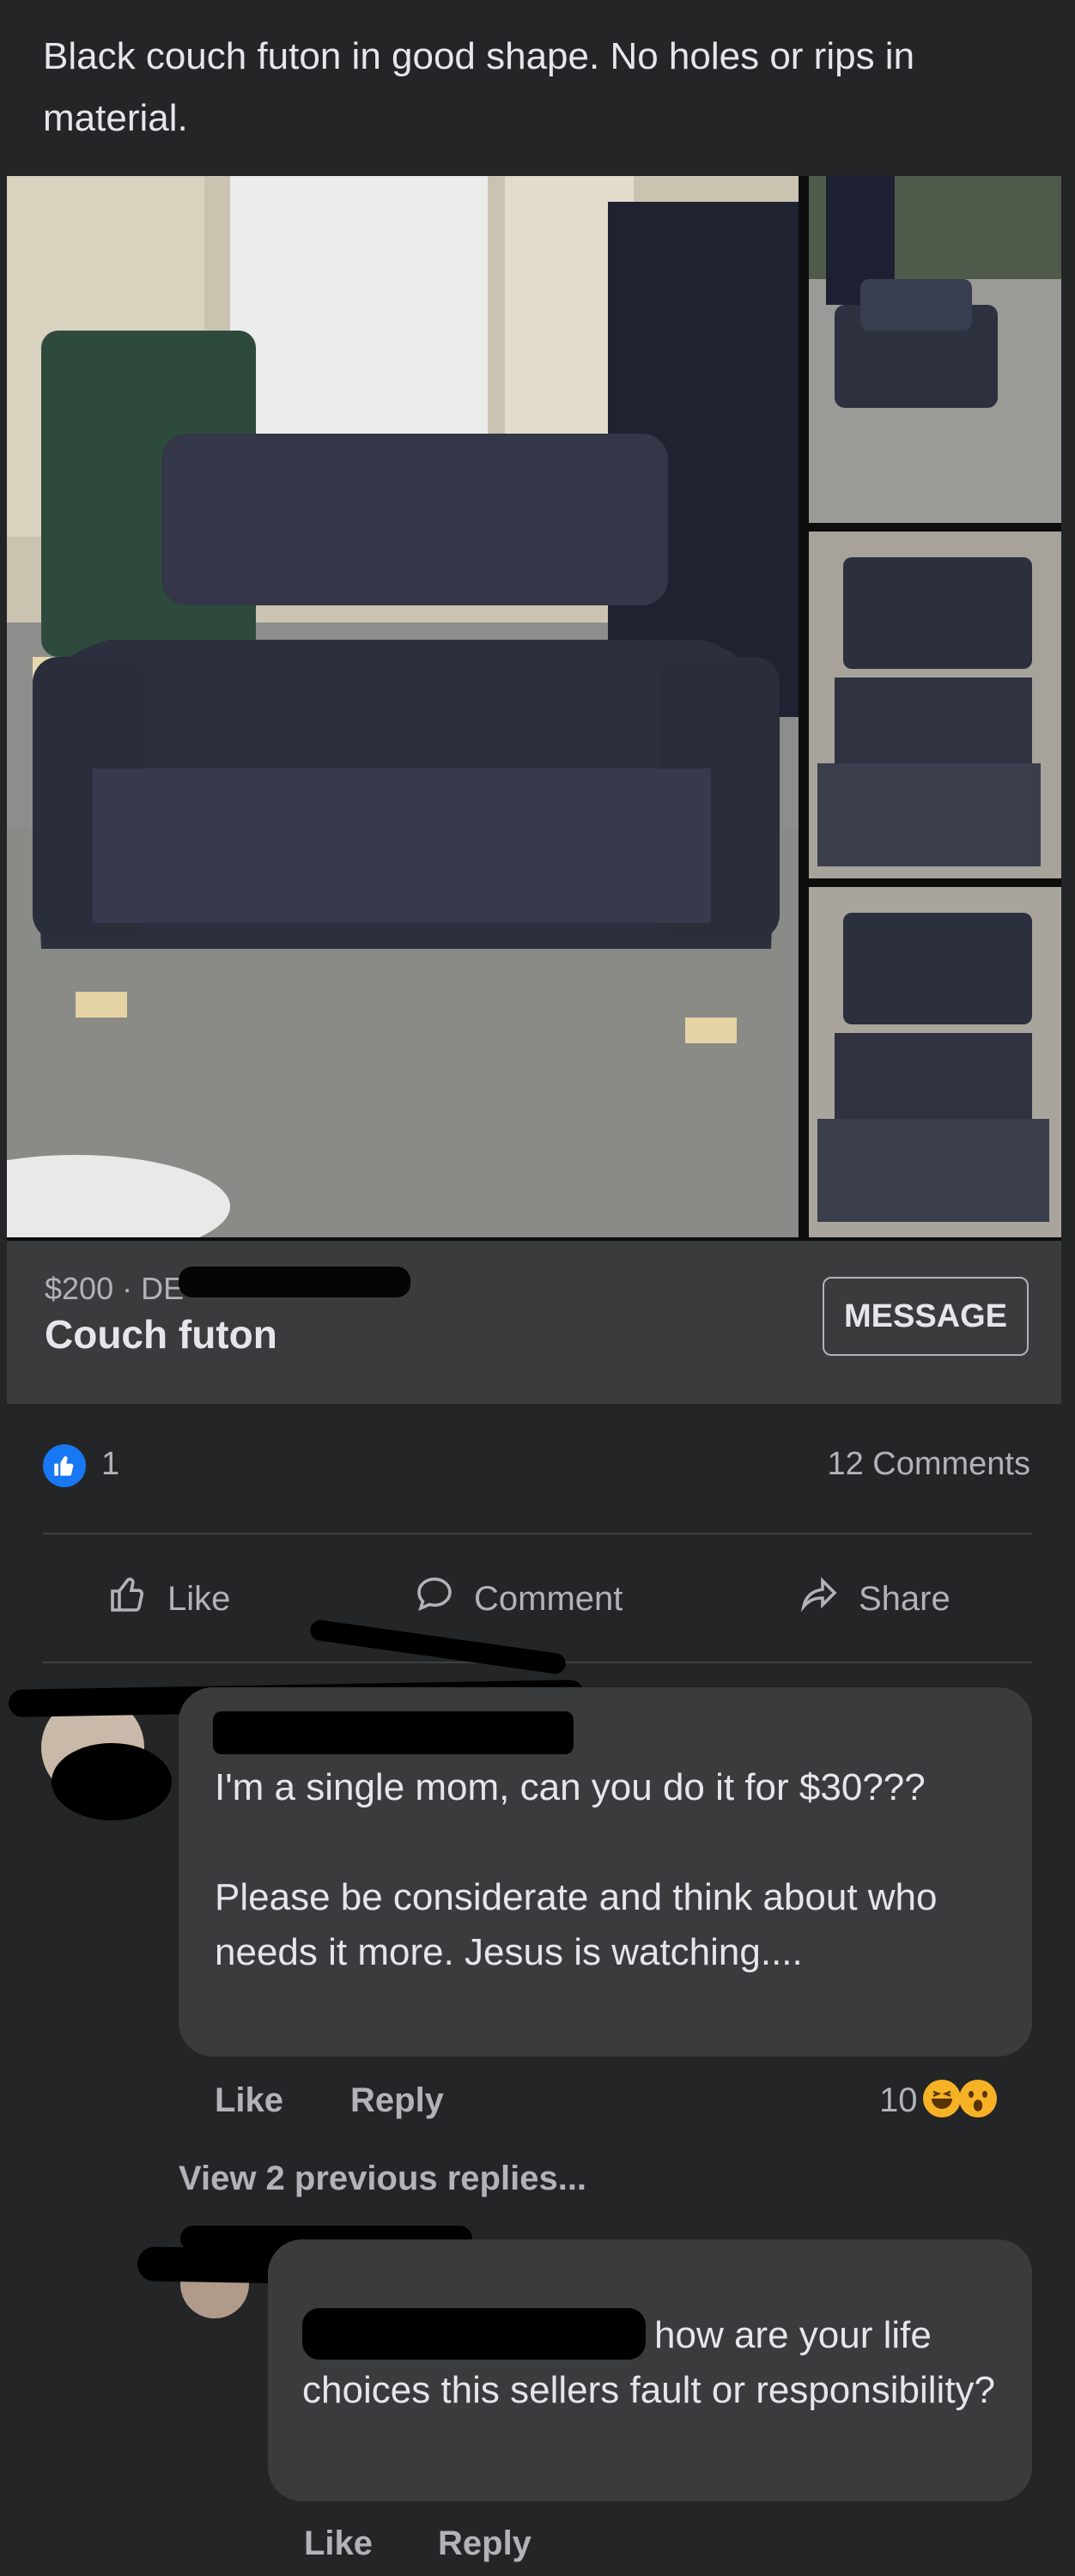 The image size is (1075, 2576). I want to click on message-button: MESSAGE, so click(926, 1316).